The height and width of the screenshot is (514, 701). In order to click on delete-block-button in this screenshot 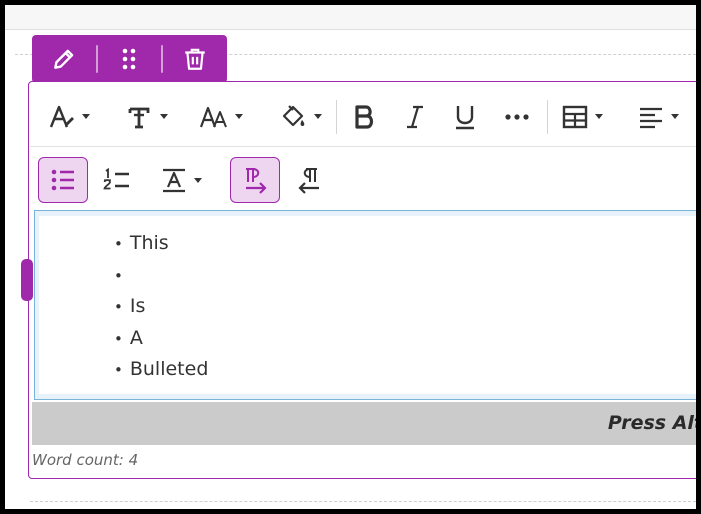, I will do `click(195, 59)`.